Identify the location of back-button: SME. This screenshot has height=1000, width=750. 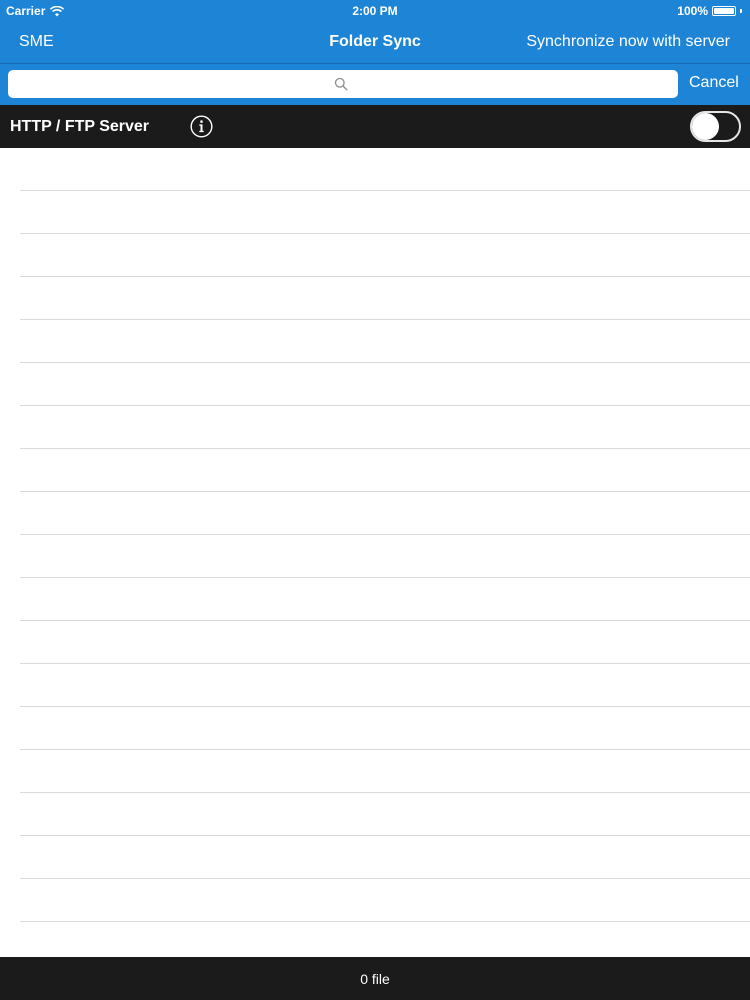
(36, 42).